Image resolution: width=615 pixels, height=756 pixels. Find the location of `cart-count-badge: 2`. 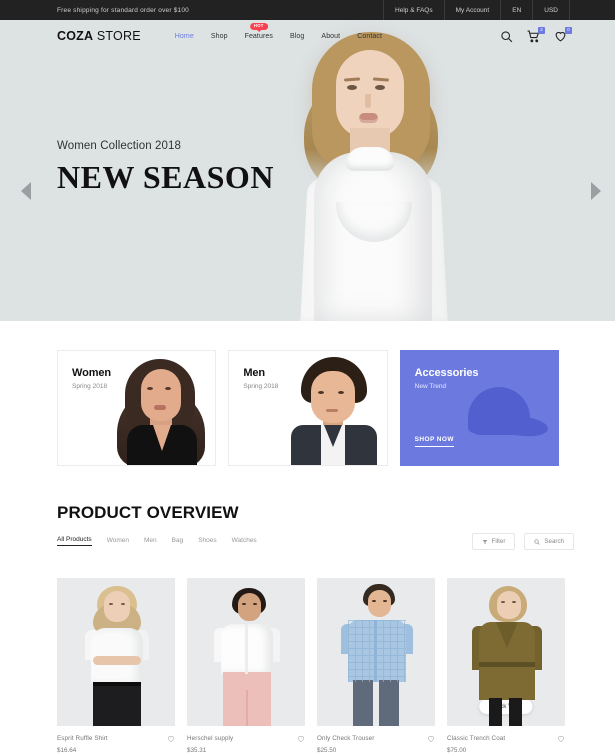

cart-count-badge: 2 is located at coordinates (541, 30).